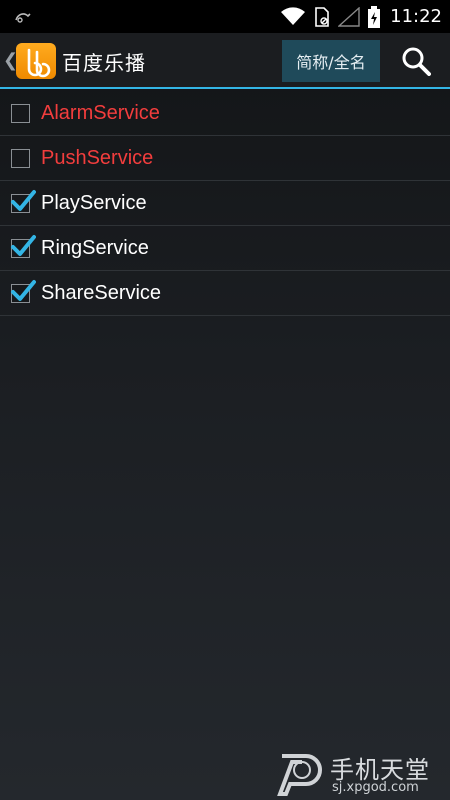 The image size is (450, 800). What do you see at coordinates (97, 158) in the screenshot?
I see `service-label: PushService` at bounding box center [97, 158].